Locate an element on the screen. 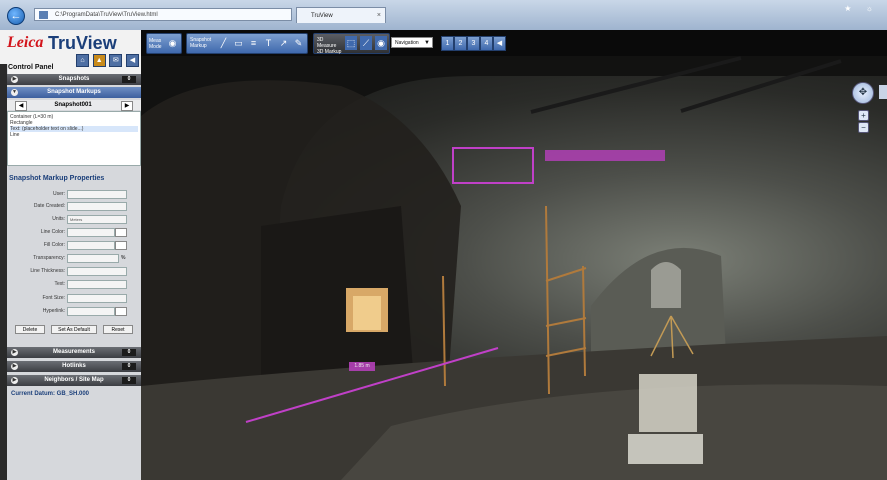  prop-font-size-label: Font Size: is located at coordinates (53, 298).